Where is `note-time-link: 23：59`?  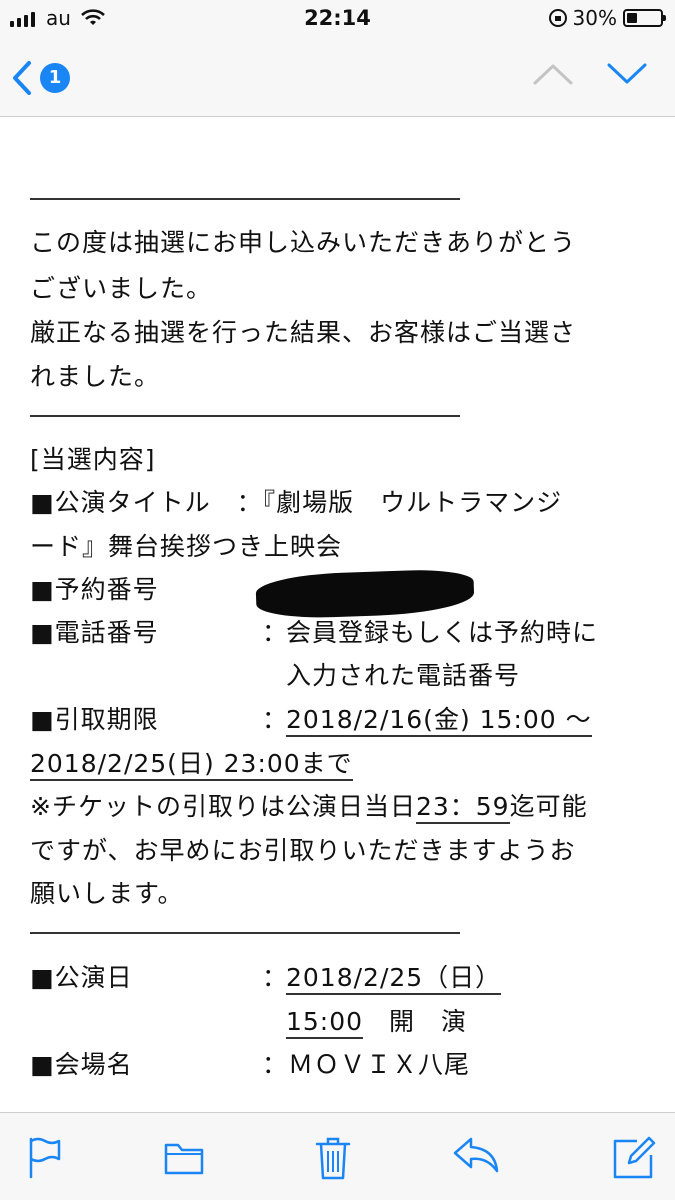
note-time-link: 23：59 is located at coordinates (462, 808).